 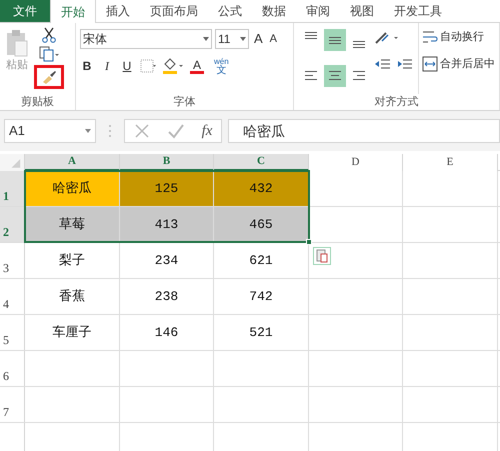 What do you see at coordinates (72, 188) in the screenshot?
I see `table-cell: 哈密瓜` at bounding box center [72, 188].